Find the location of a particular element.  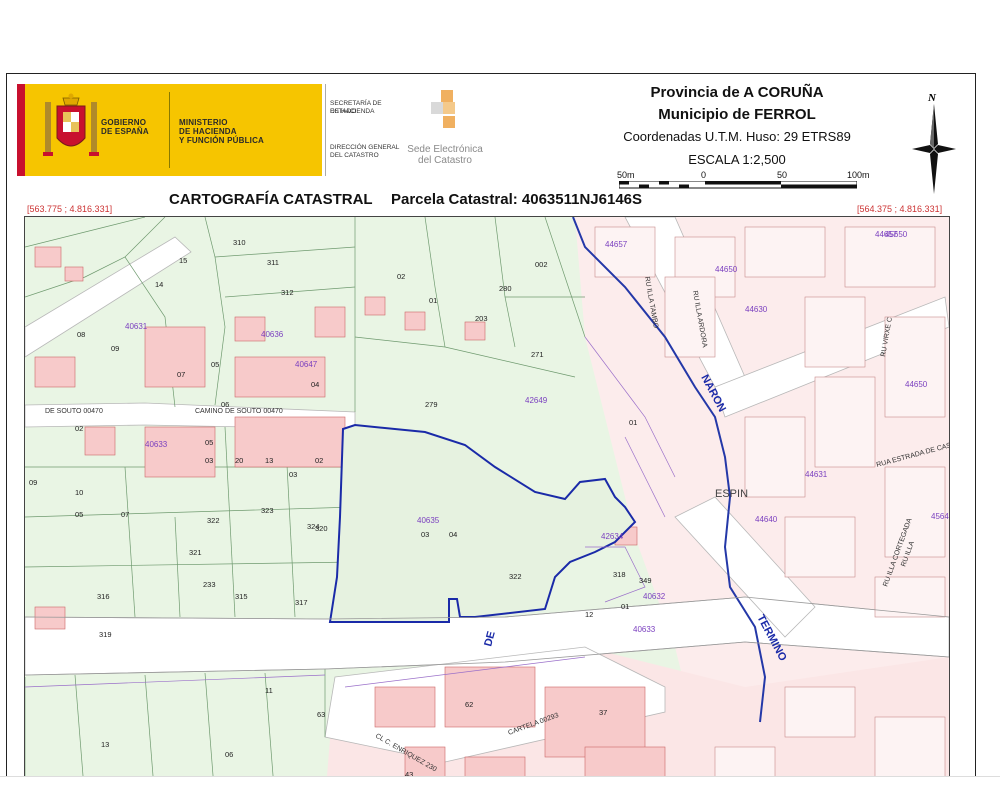

ministry-line-2: DE HACIENDA is located at coordinates (208, 131).